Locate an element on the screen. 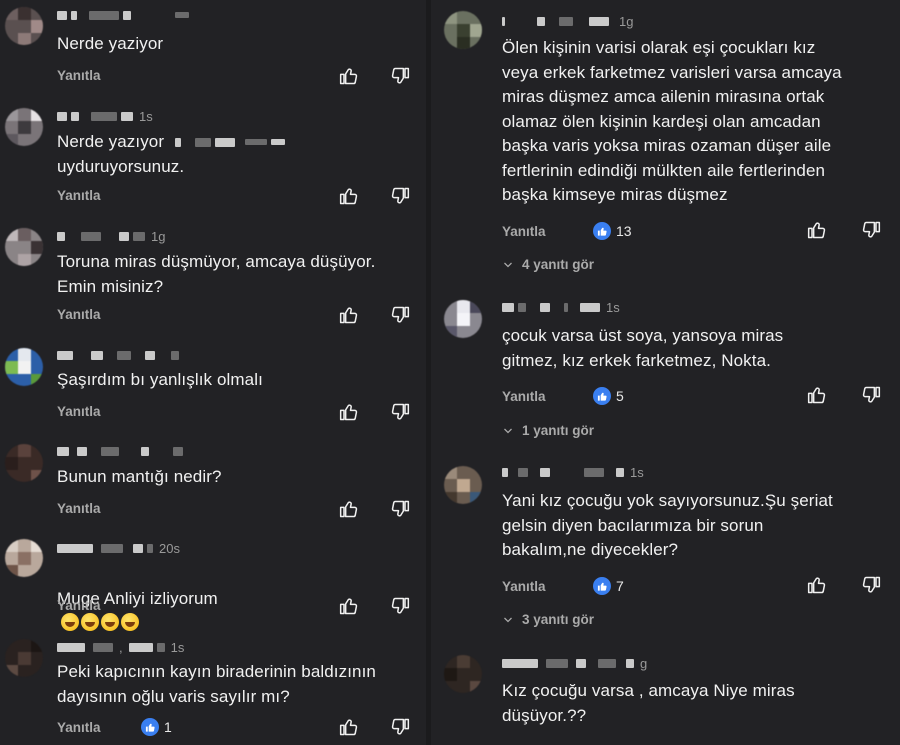 This screenshot has height=745, width=900. view-replies-button: 1 yanıtı gör is located at coordinates (548, 430).